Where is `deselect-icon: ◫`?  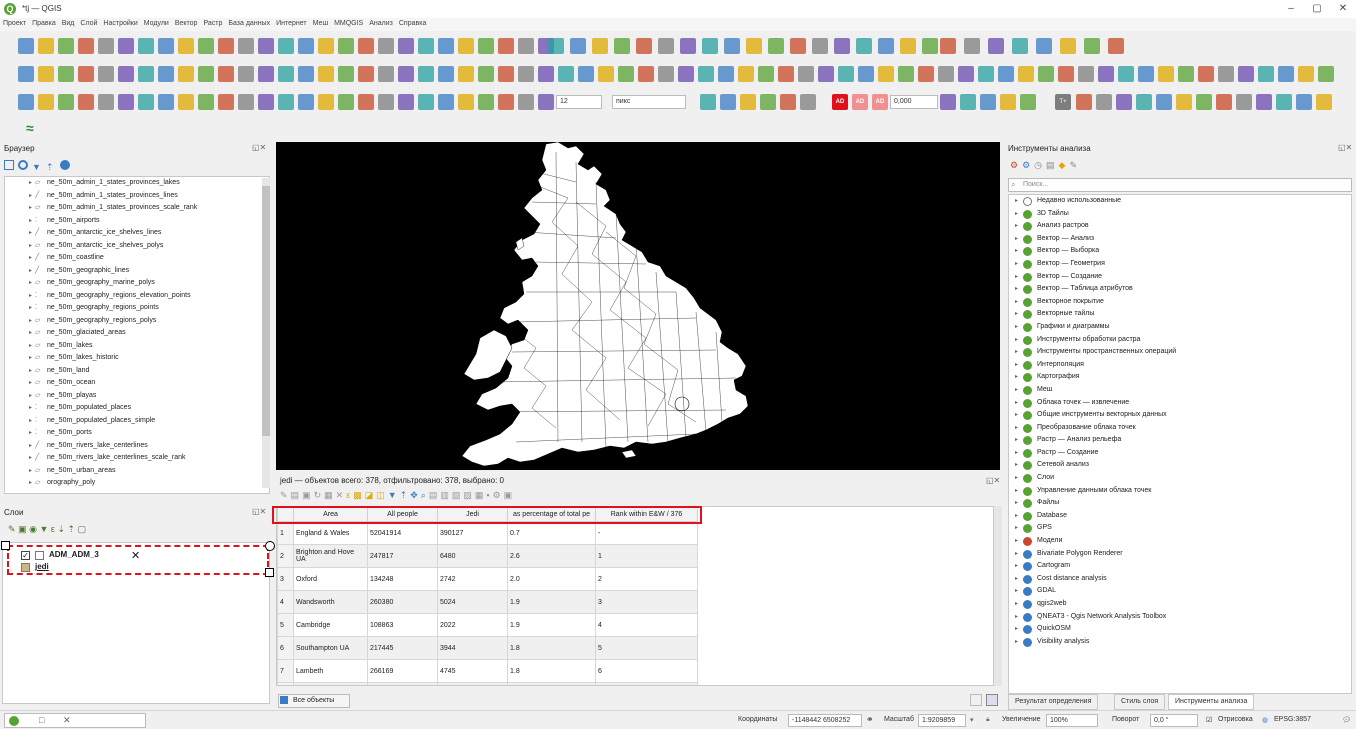
deselect-icon: ◫ is located at coordinates (382, 495).